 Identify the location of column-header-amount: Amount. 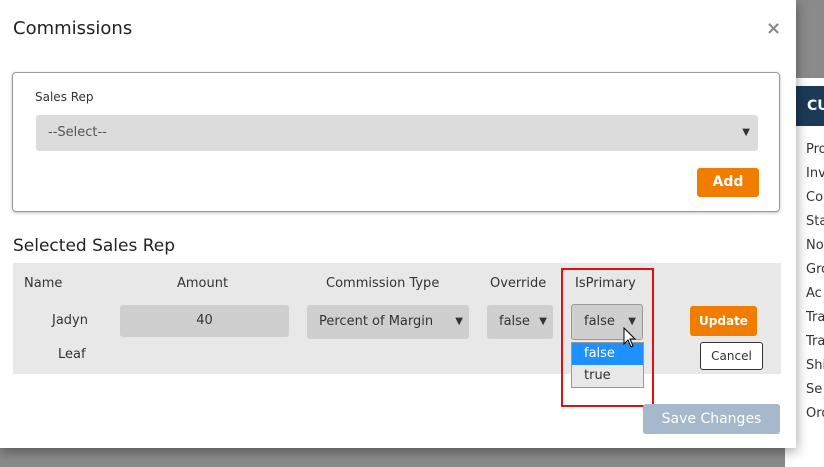
(203, 283).